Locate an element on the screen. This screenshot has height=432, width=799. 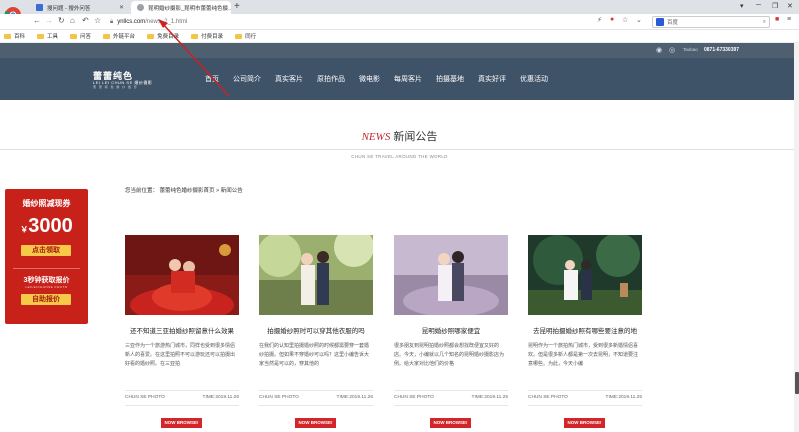
nav-item-real-clients: 真实客片 is located at coordinates (289, 79).